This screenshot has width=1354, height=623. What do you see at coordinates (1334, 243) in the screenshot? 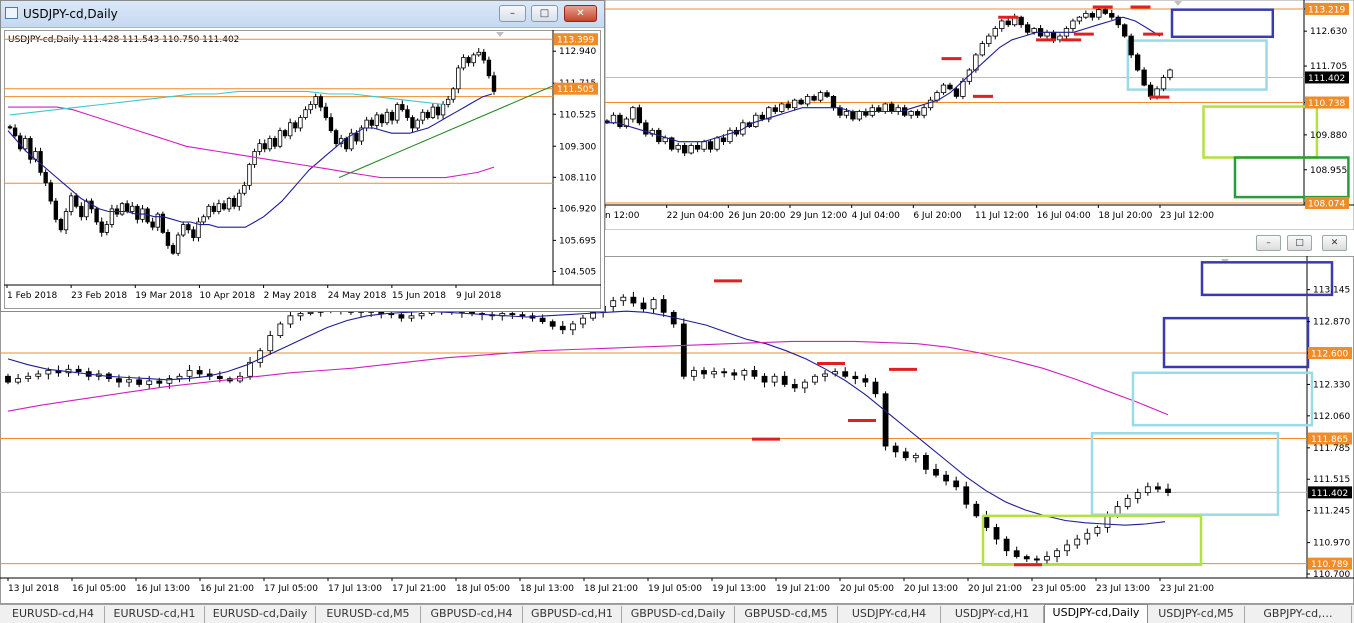
I see `m5-close-button: ✕` at bounding box center [1334, 243].